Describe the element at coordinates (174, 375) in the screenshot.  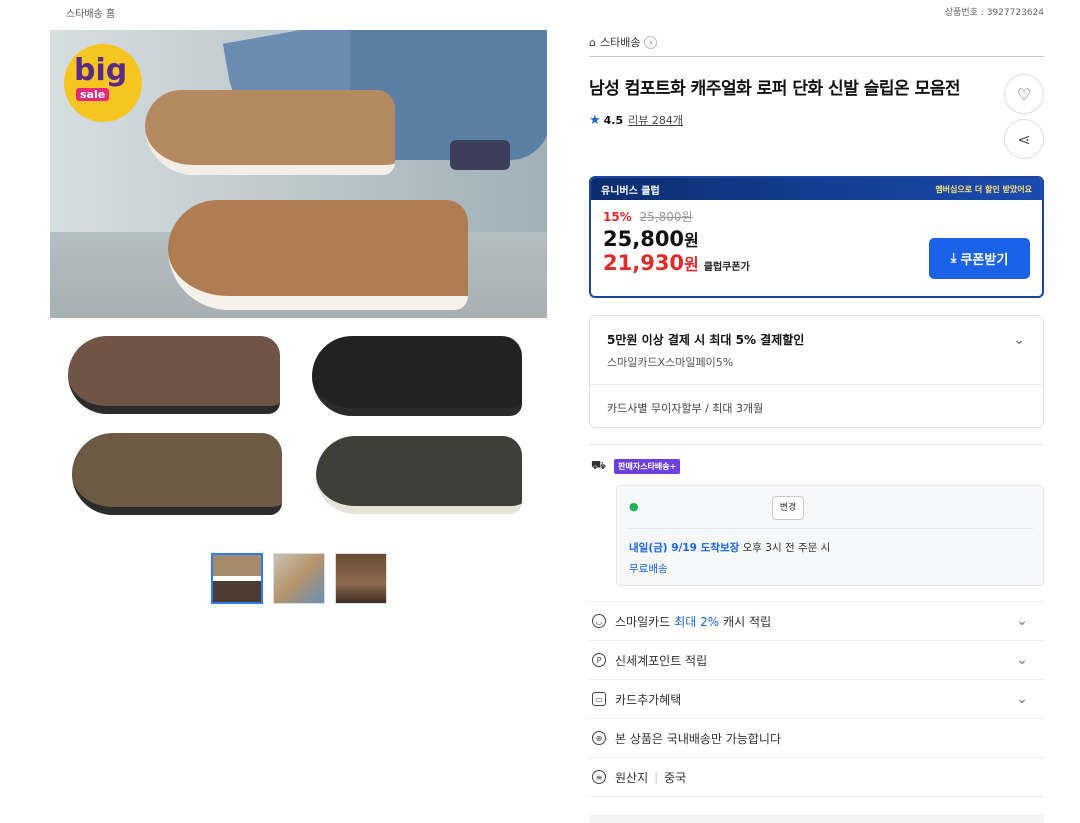
I see `shoe-variant-brown` at that location.